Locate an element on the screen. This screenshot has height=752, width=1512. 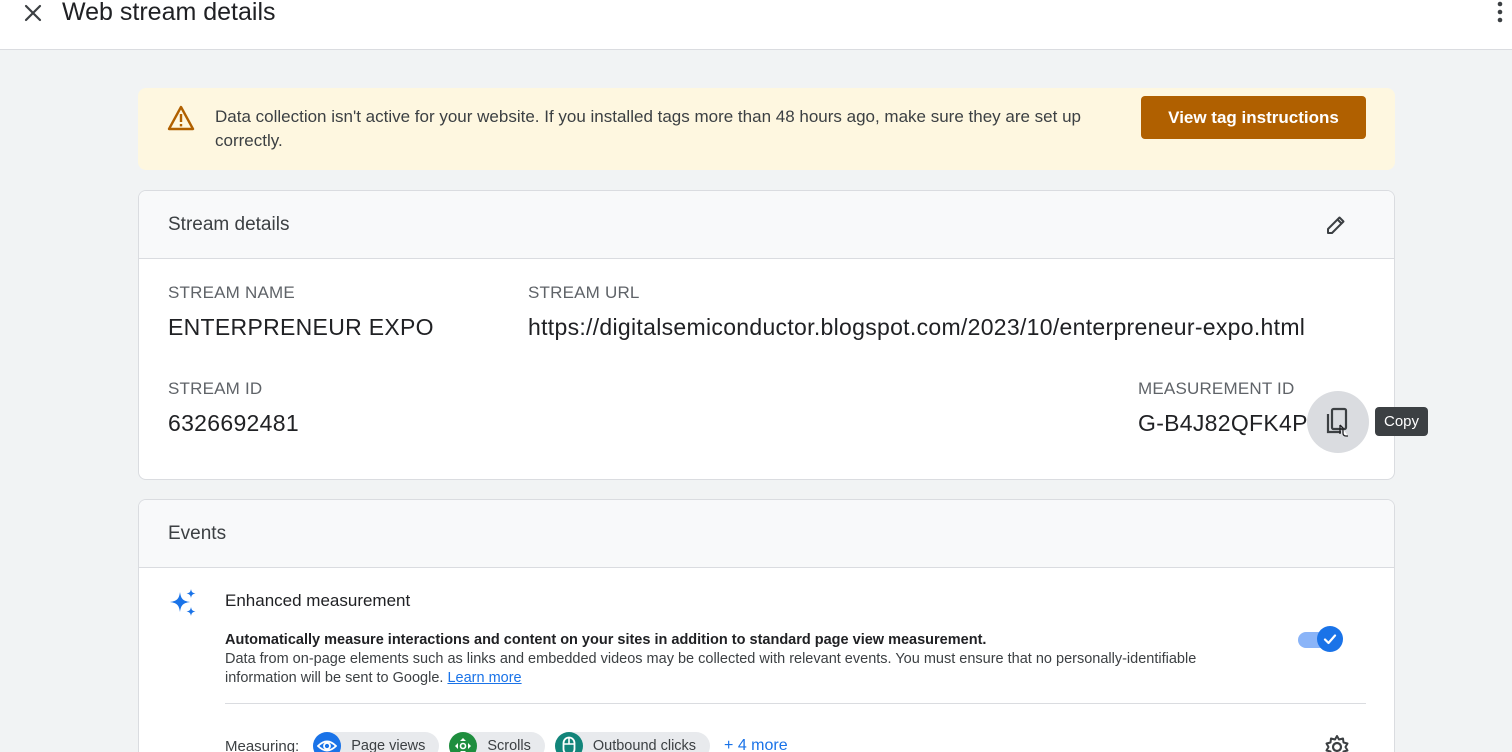
stream-name-label: STREAM NAME is located at coordinates (231, 292).